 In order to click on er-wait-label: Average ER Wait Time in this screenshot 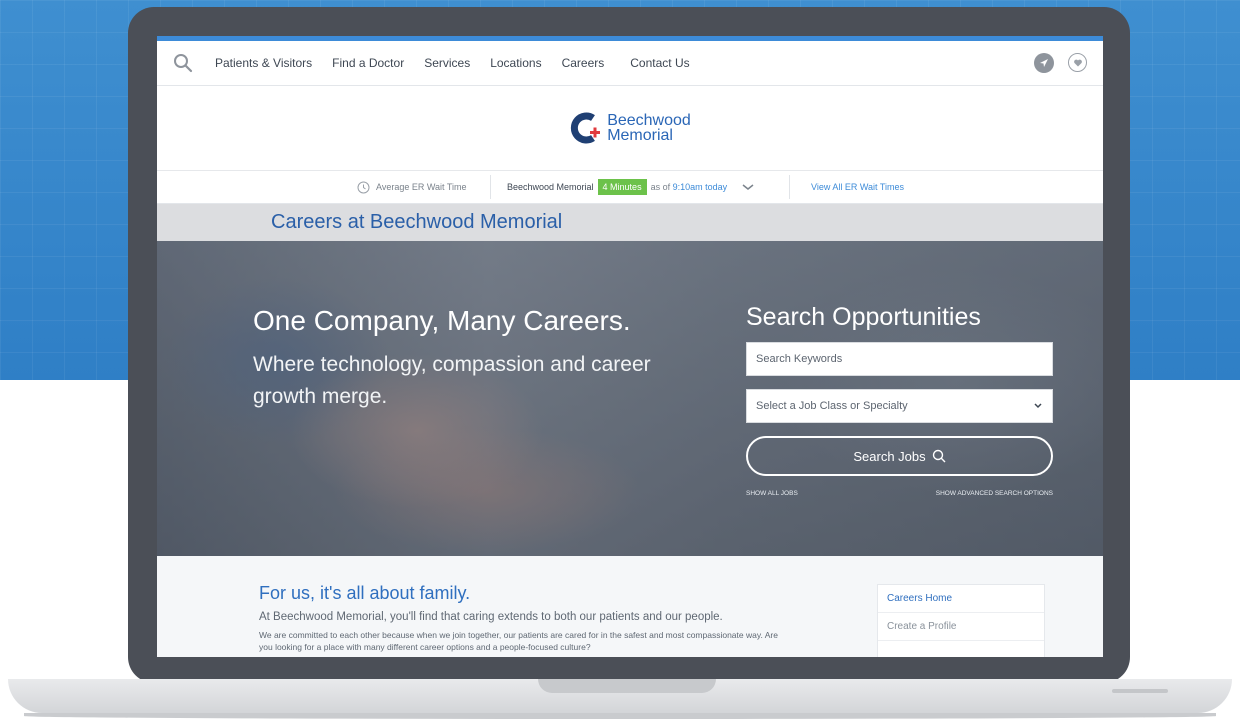, I will do `click(421, 187)`.